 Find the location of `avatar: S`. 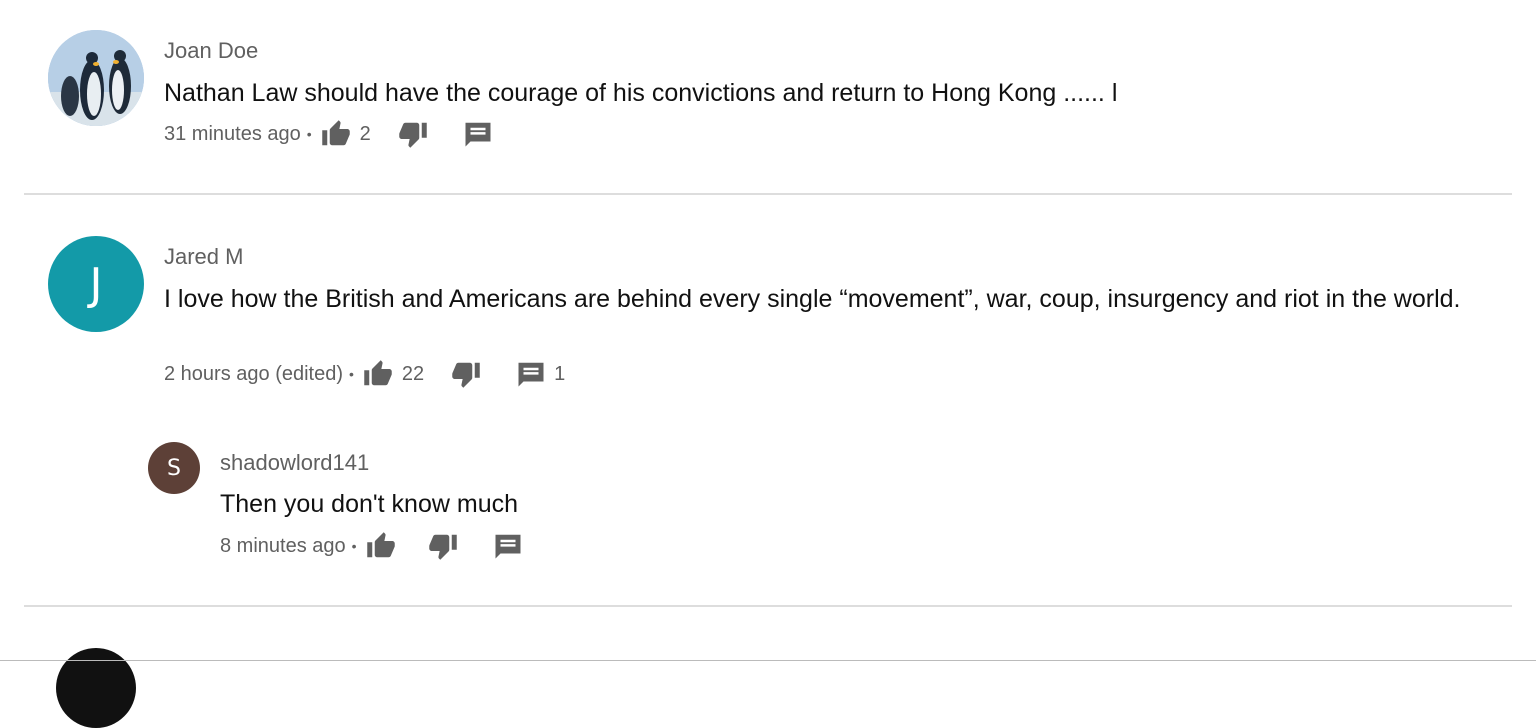

avatar: S is located at coordinates (174, 468).